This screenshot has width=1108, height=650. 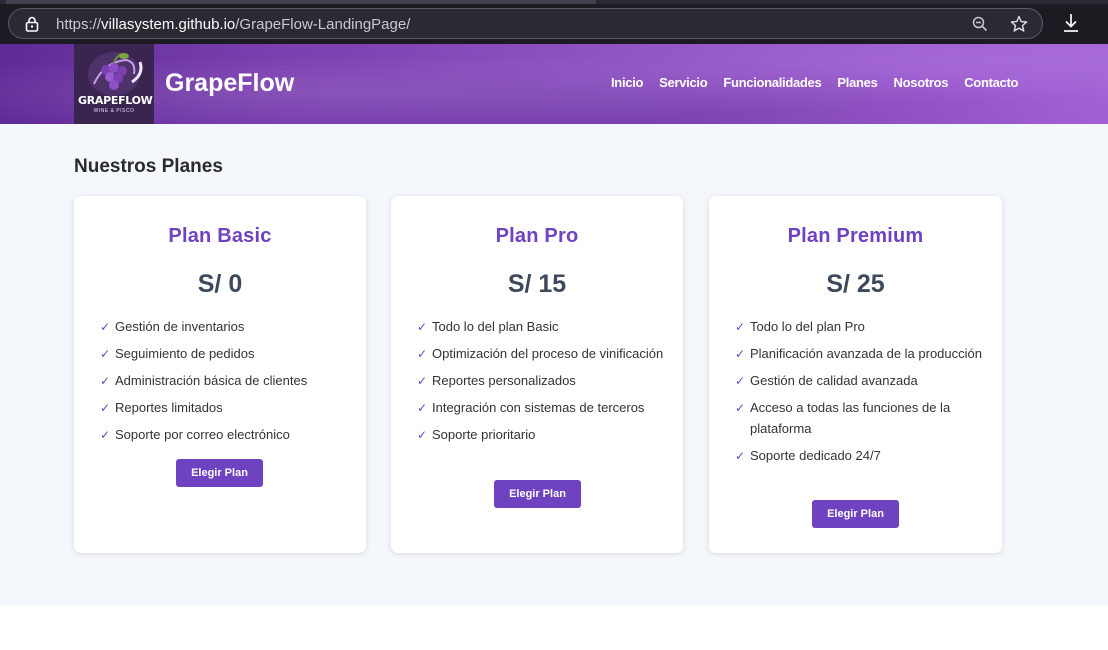 I want to click on feature-text: Soporte prioritario, so click(x=484, y=434).